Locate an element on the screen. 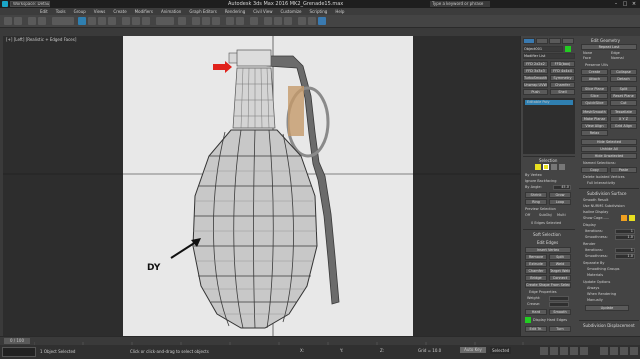  app-logo-icon is located at coordinates (5, 4).